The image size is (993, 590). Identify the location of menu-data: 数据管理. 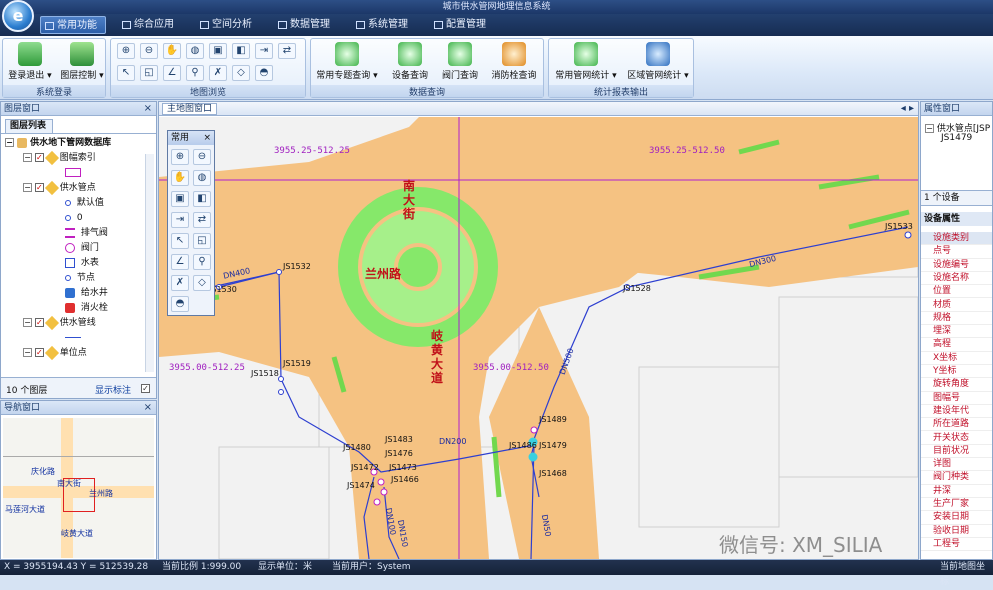
(309, 25).